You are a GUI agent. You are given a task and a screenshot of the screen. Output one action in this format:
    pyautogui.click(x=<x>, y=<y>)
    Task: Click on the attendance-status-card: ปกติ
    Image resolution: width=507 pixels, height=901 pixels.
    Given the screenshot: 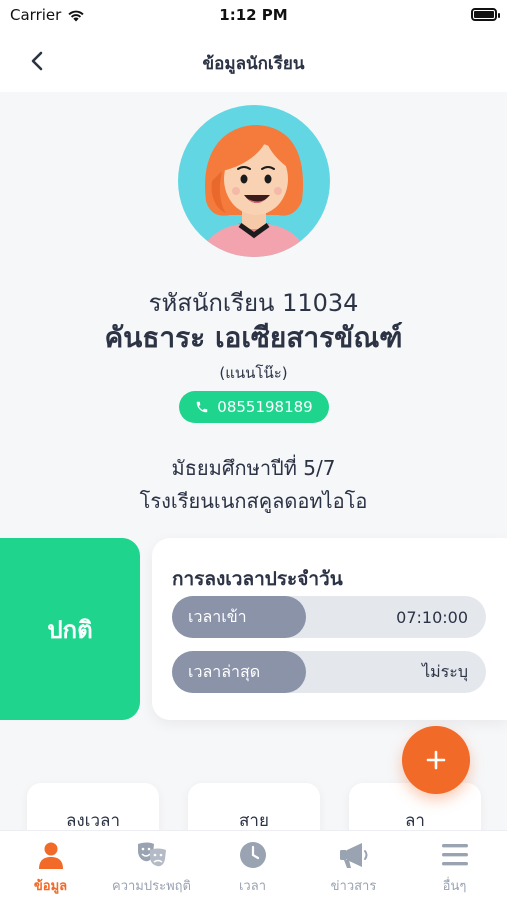 What is the action you would take?
    pyautogui.click(x=70, y=629)
    